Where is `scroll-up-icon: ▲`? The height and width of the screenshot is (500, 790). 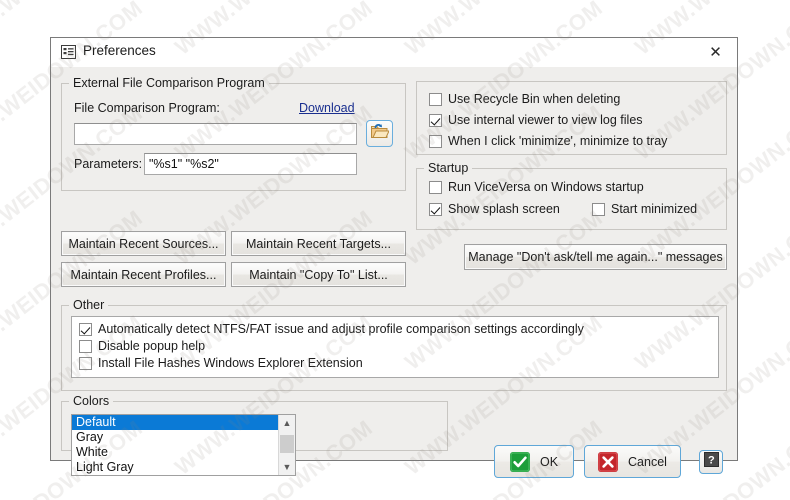
scroll-up-icon: ▲ is located at coordinates (287, 423).